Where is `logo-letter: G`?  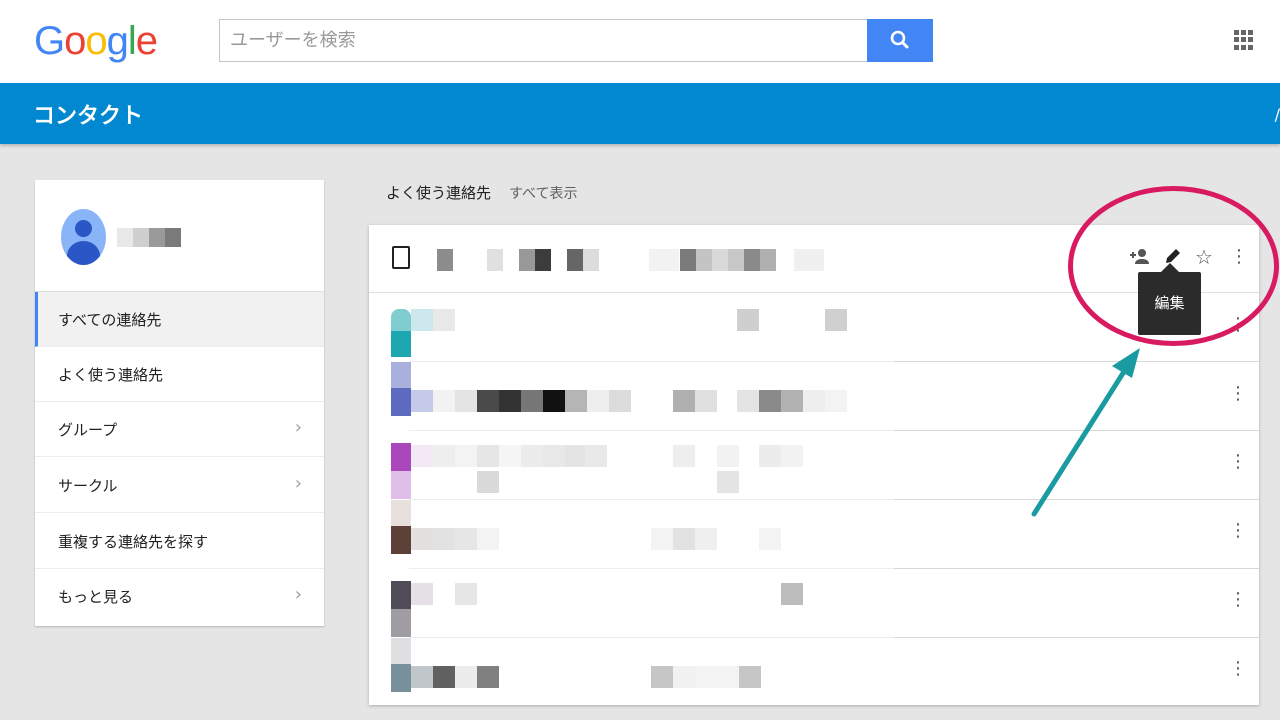
logo-letter: G is located at coordinates (49, 41).